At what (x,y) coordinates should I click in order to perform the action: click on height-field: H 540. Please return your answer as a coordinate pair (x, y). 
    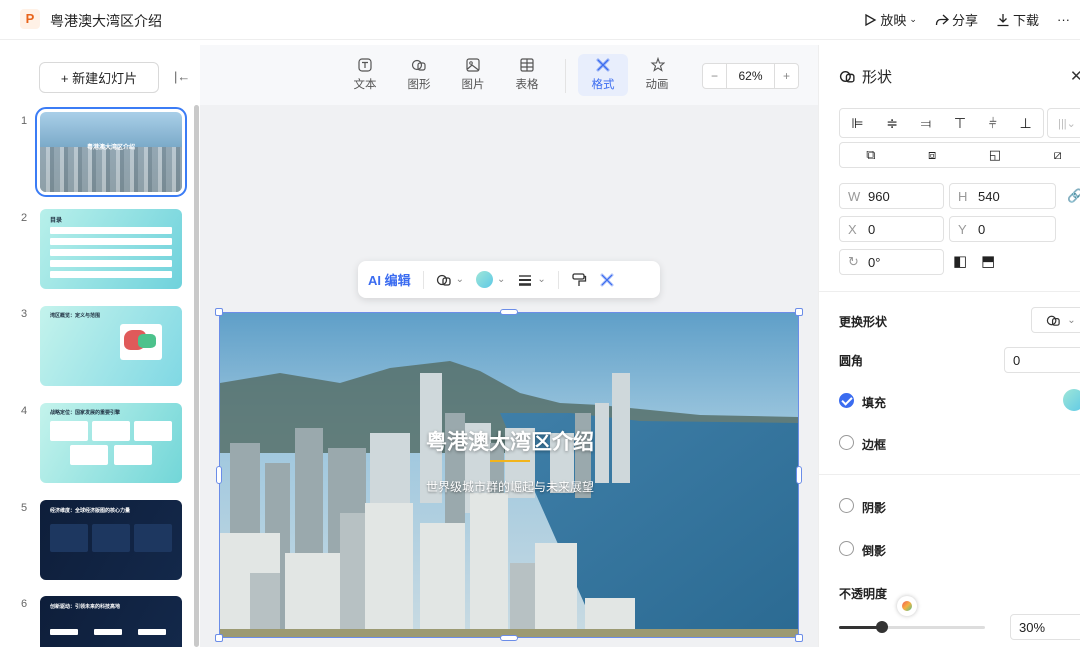
    Looking at the image, I should click on (1002, 196).